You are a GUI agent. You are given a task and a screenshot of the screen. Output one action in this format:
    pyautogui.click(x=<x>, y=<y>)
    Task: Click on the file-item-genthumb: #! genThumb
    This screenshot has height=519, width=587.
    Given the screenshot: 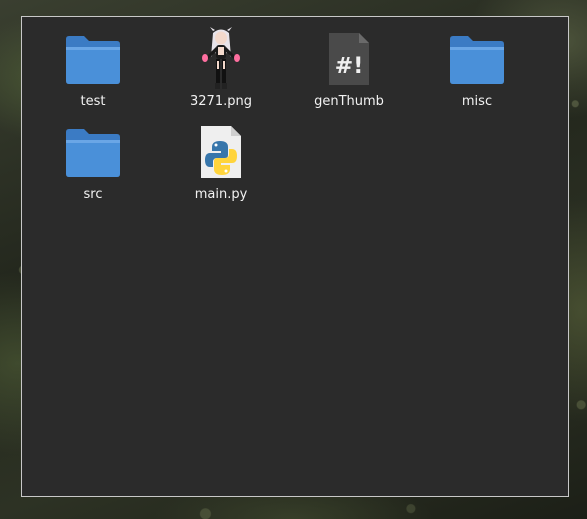 What is the action you would take?
    pyautogui.click(x=349, y=72)
    